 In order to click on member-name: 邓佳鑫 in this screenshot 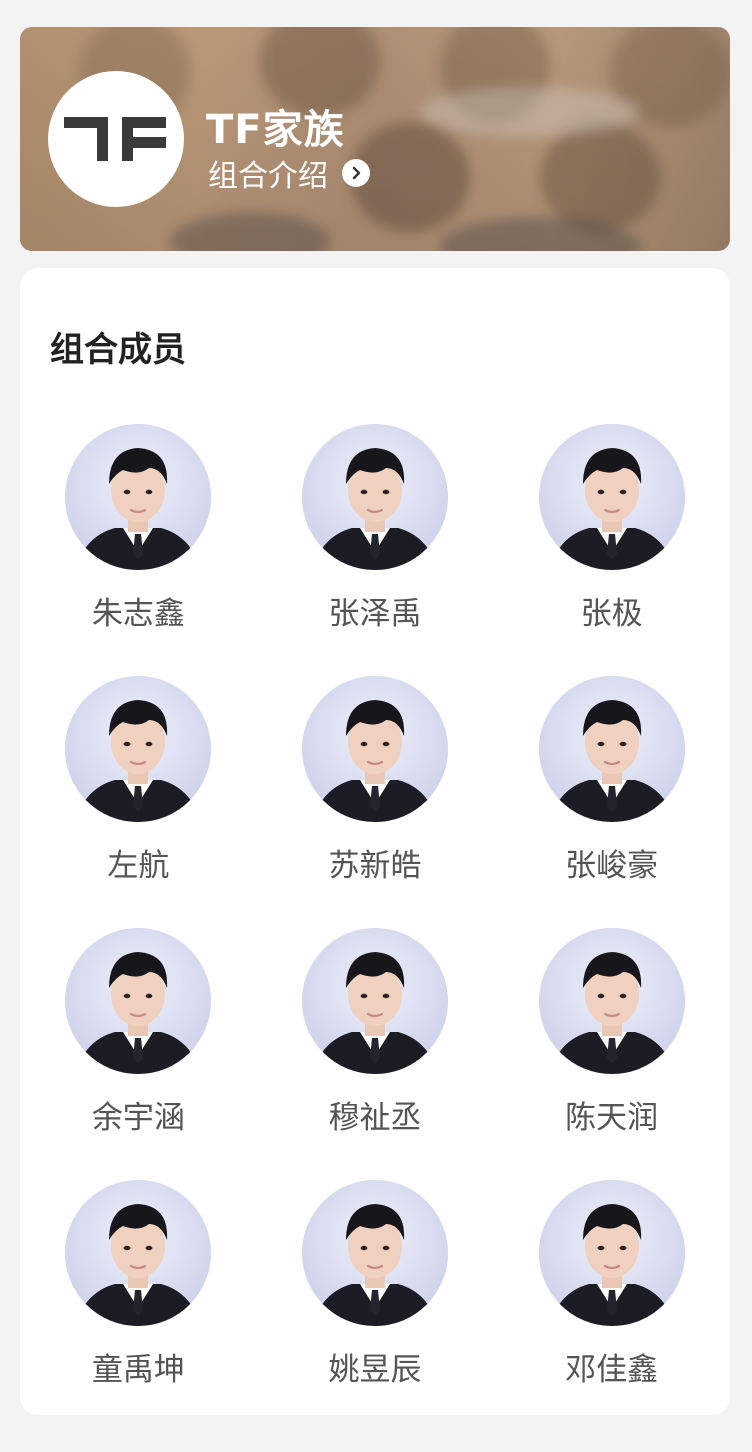, I will do `click(612, 1370)`.